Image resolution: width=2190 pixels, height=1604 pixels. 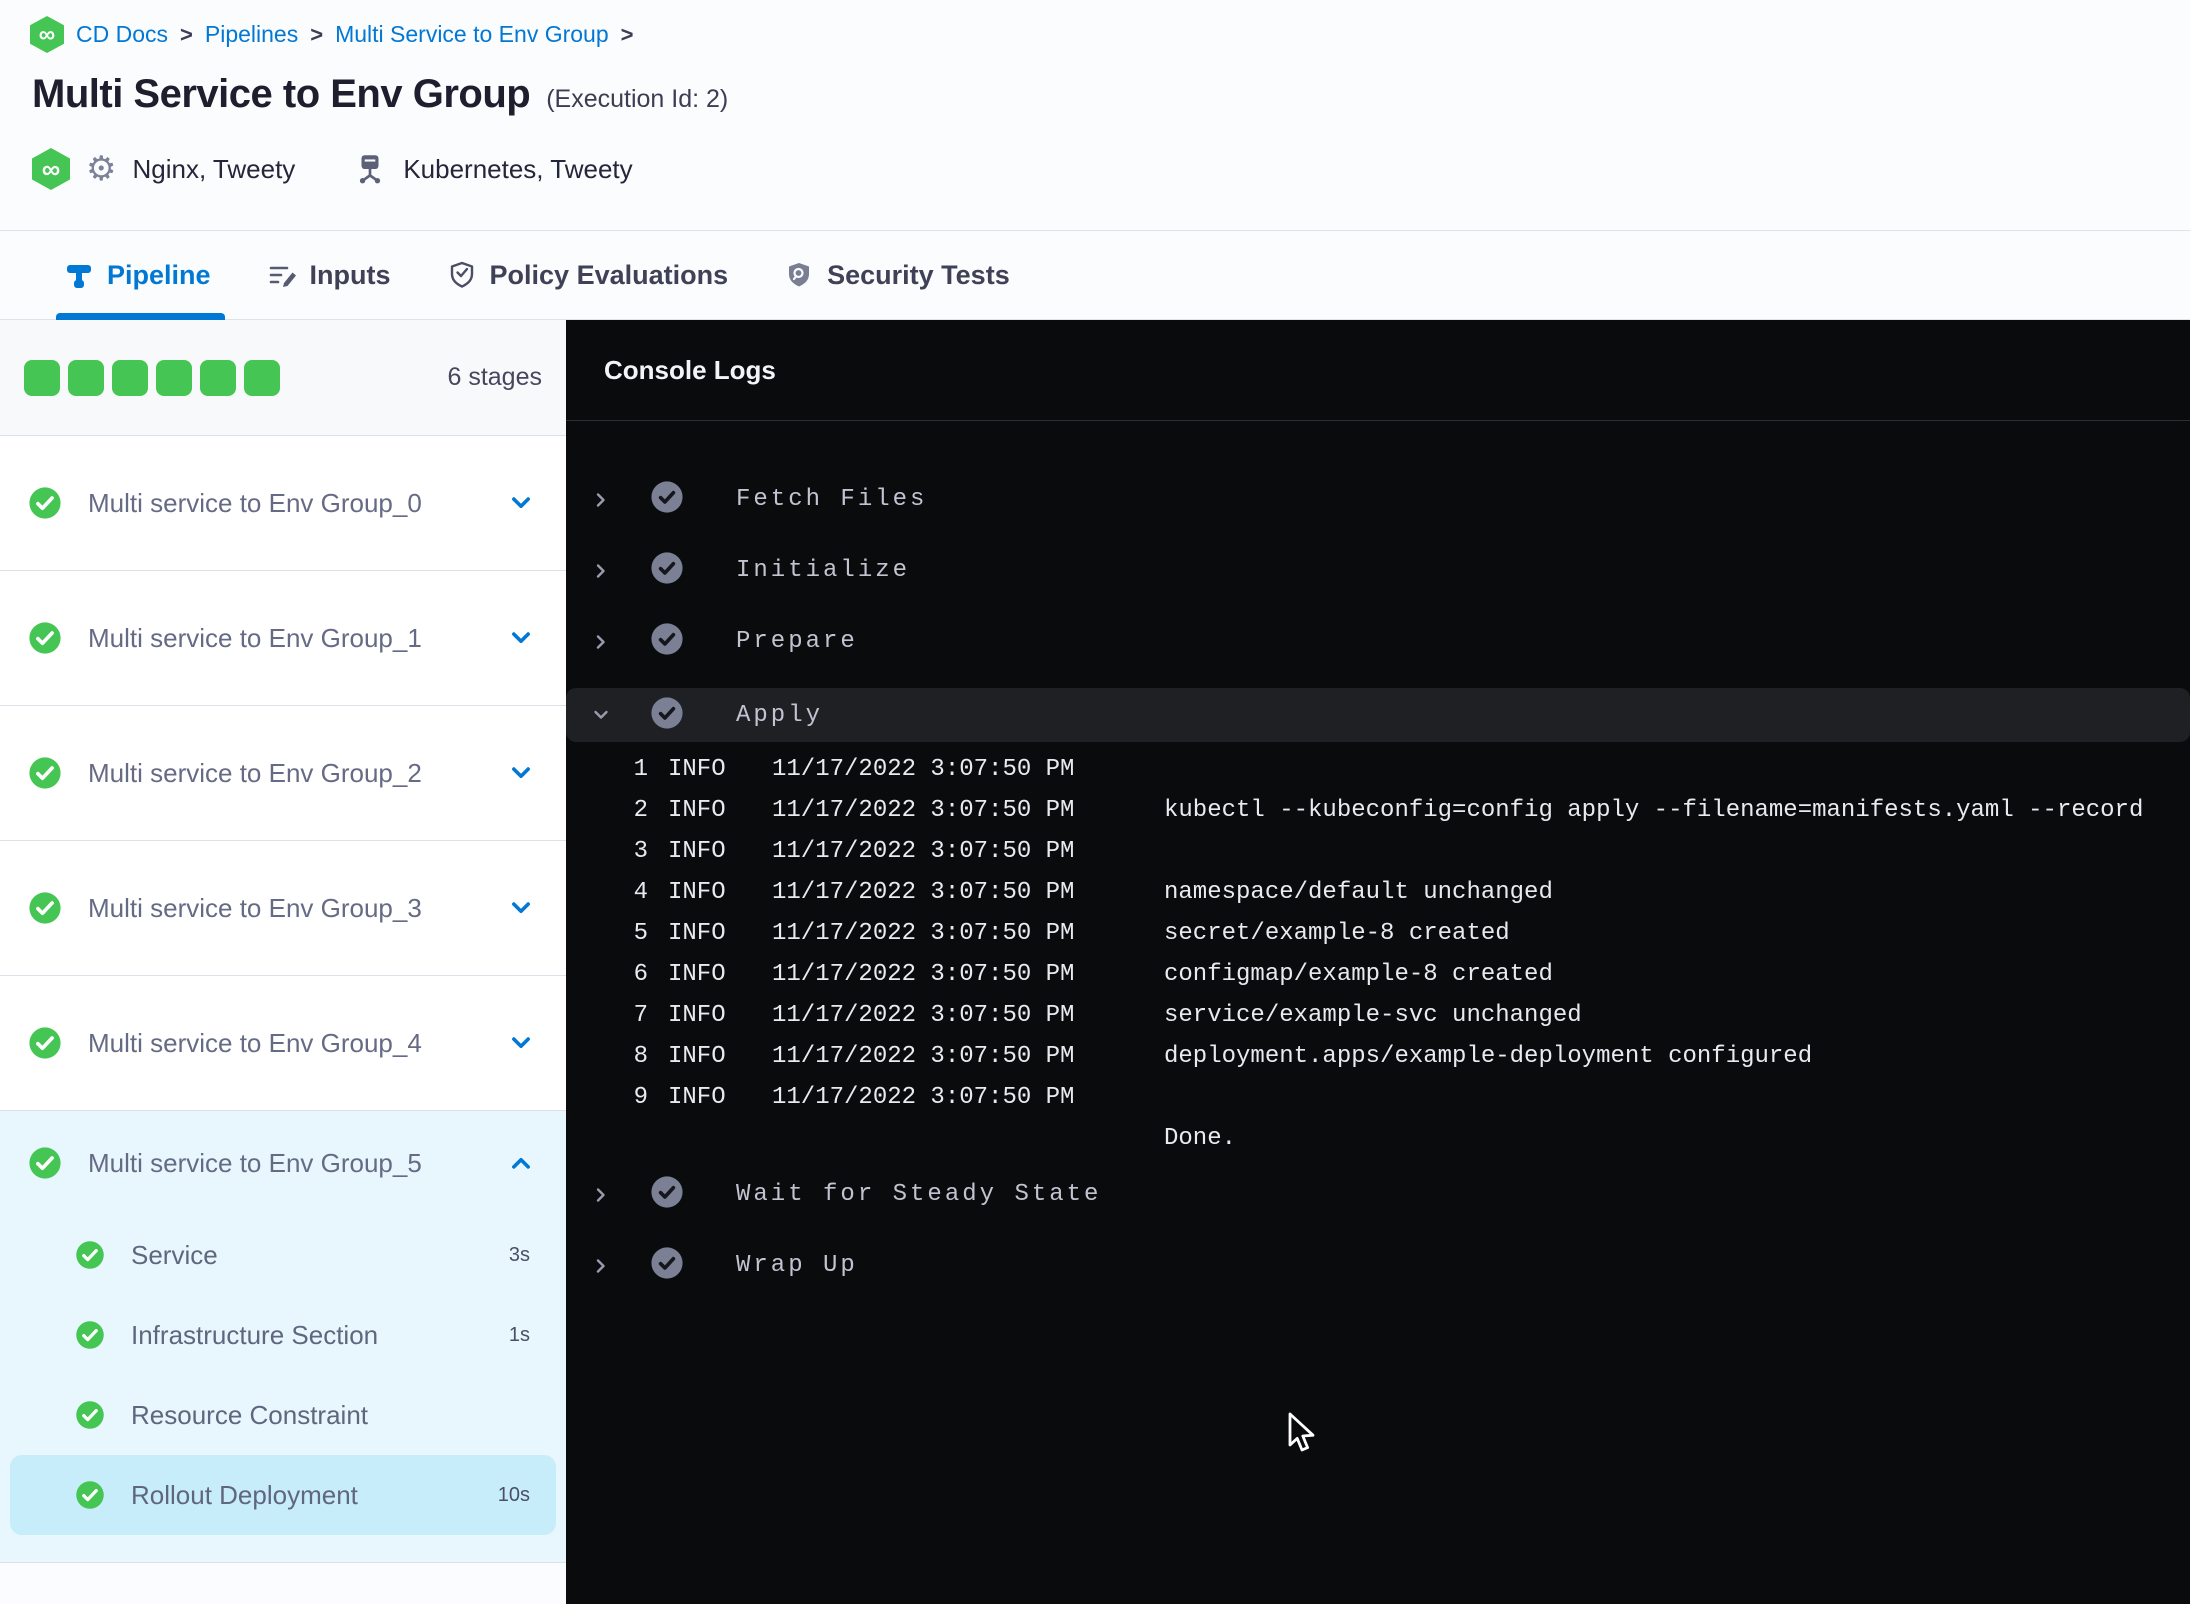 I want to click on tab-policy-evaluations: Policy Evaluations, so click(x=587, y=275).